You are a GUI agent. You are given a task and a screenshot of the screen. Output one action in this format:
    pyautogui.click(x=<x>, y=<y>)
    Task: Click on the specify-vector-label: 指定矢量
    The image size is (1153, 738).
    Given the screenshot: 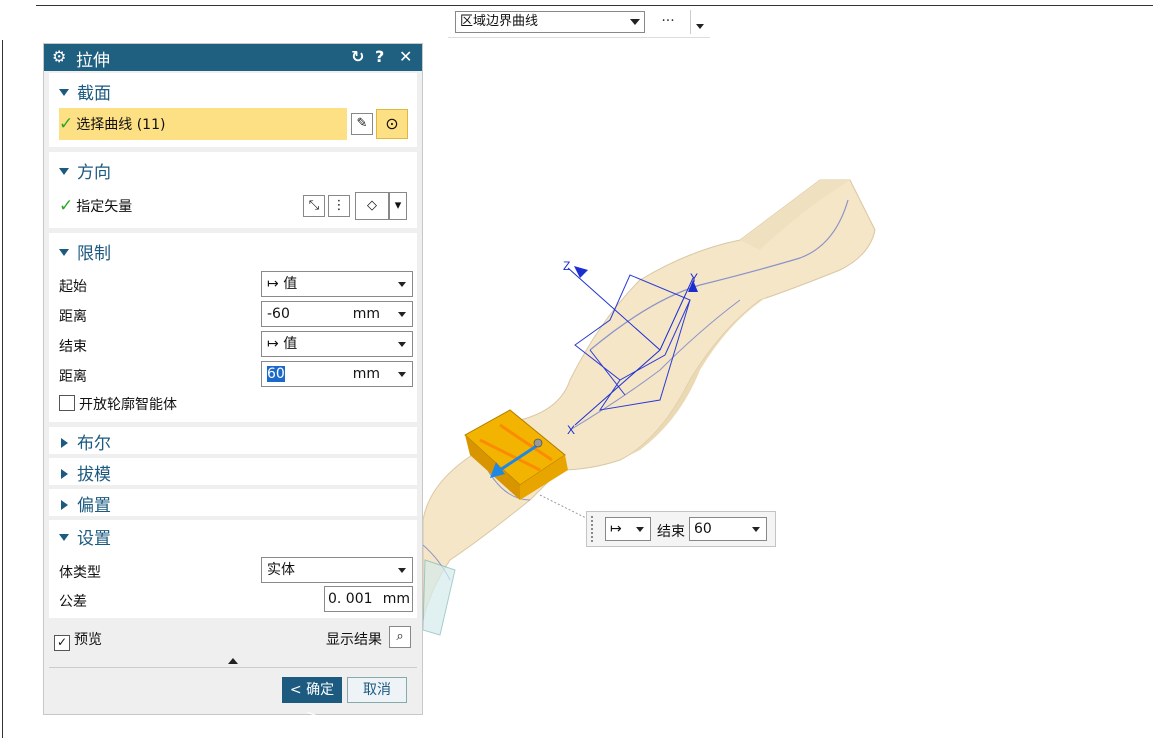 What is the action you would take?
    pyautogui.click(x=104, y=207)
    